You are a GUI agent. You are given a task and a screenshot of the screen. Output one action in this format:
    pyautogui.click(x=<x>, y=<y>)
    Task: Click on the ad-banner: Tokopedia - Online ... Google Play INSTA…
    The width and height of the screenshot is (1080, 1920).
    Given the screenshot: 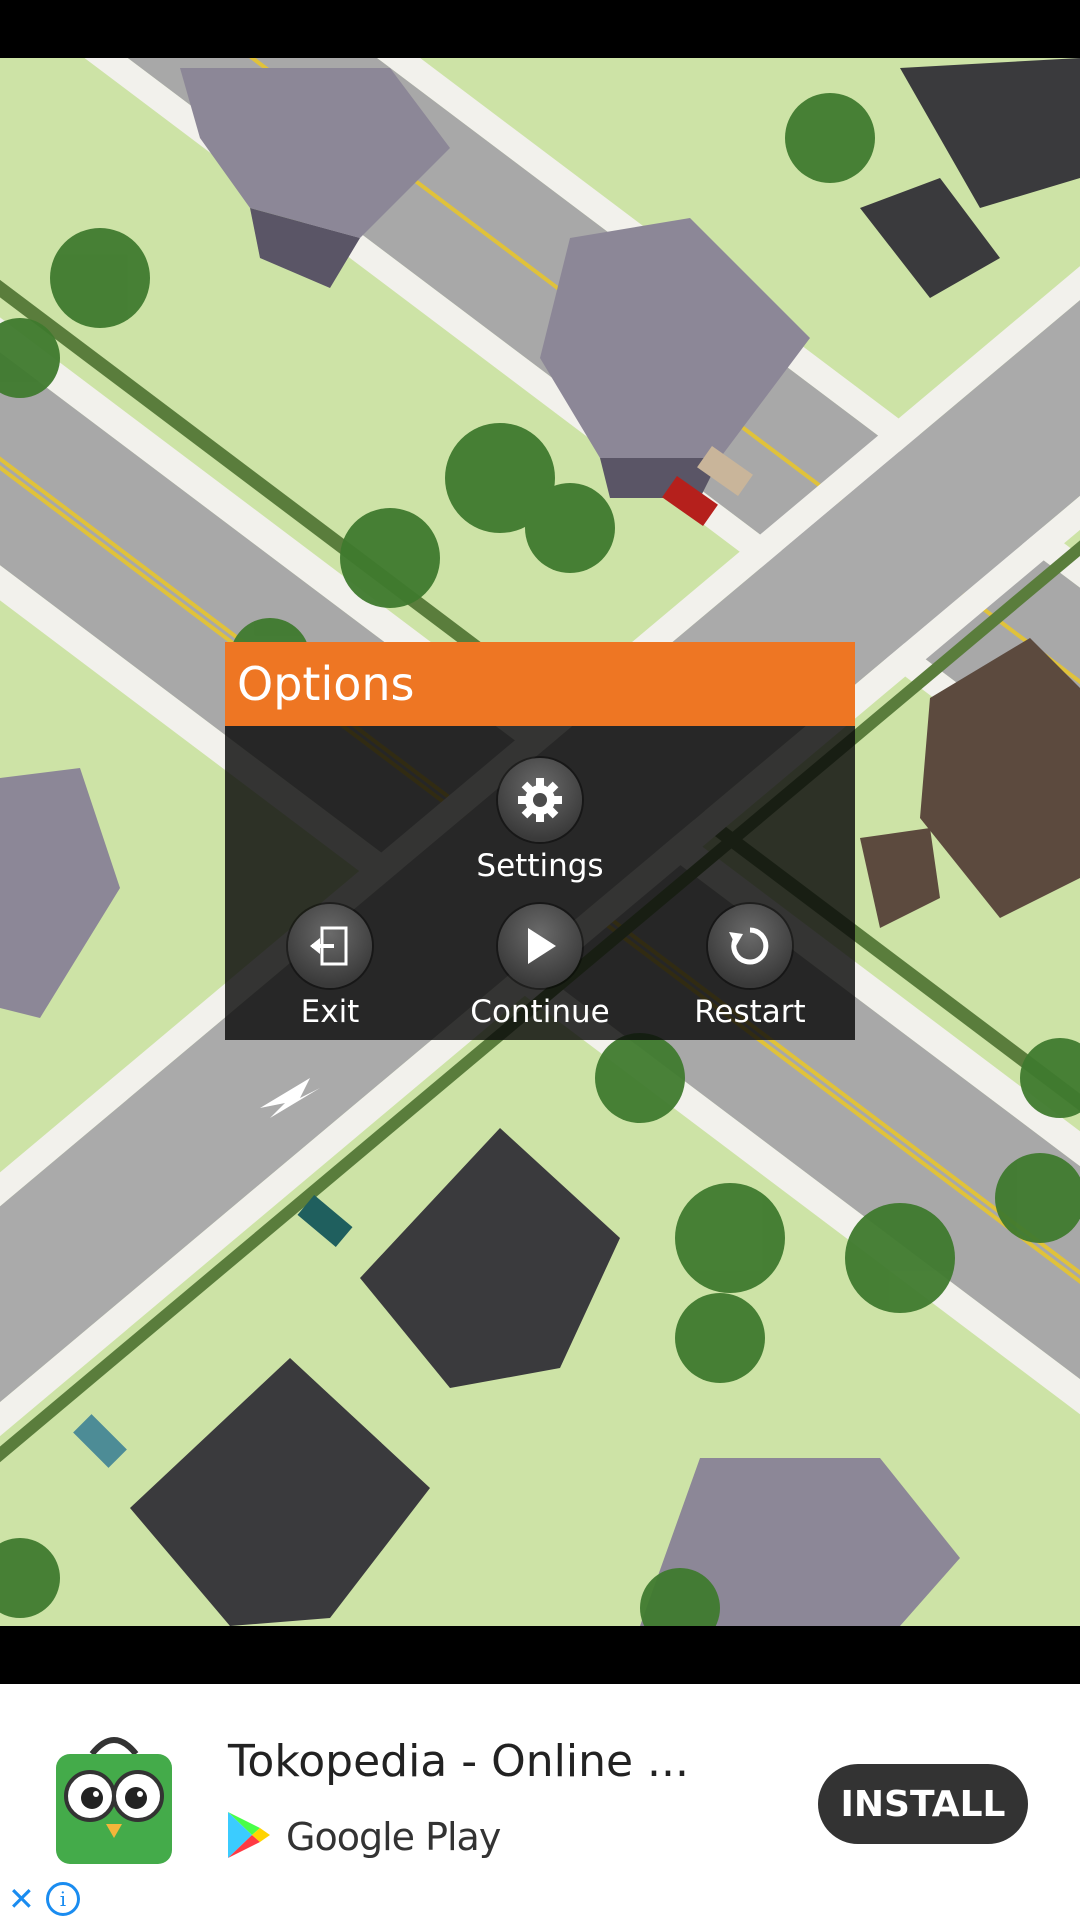 What is the action you would take?
    pyautogui.click(x=540, y=1802)
    